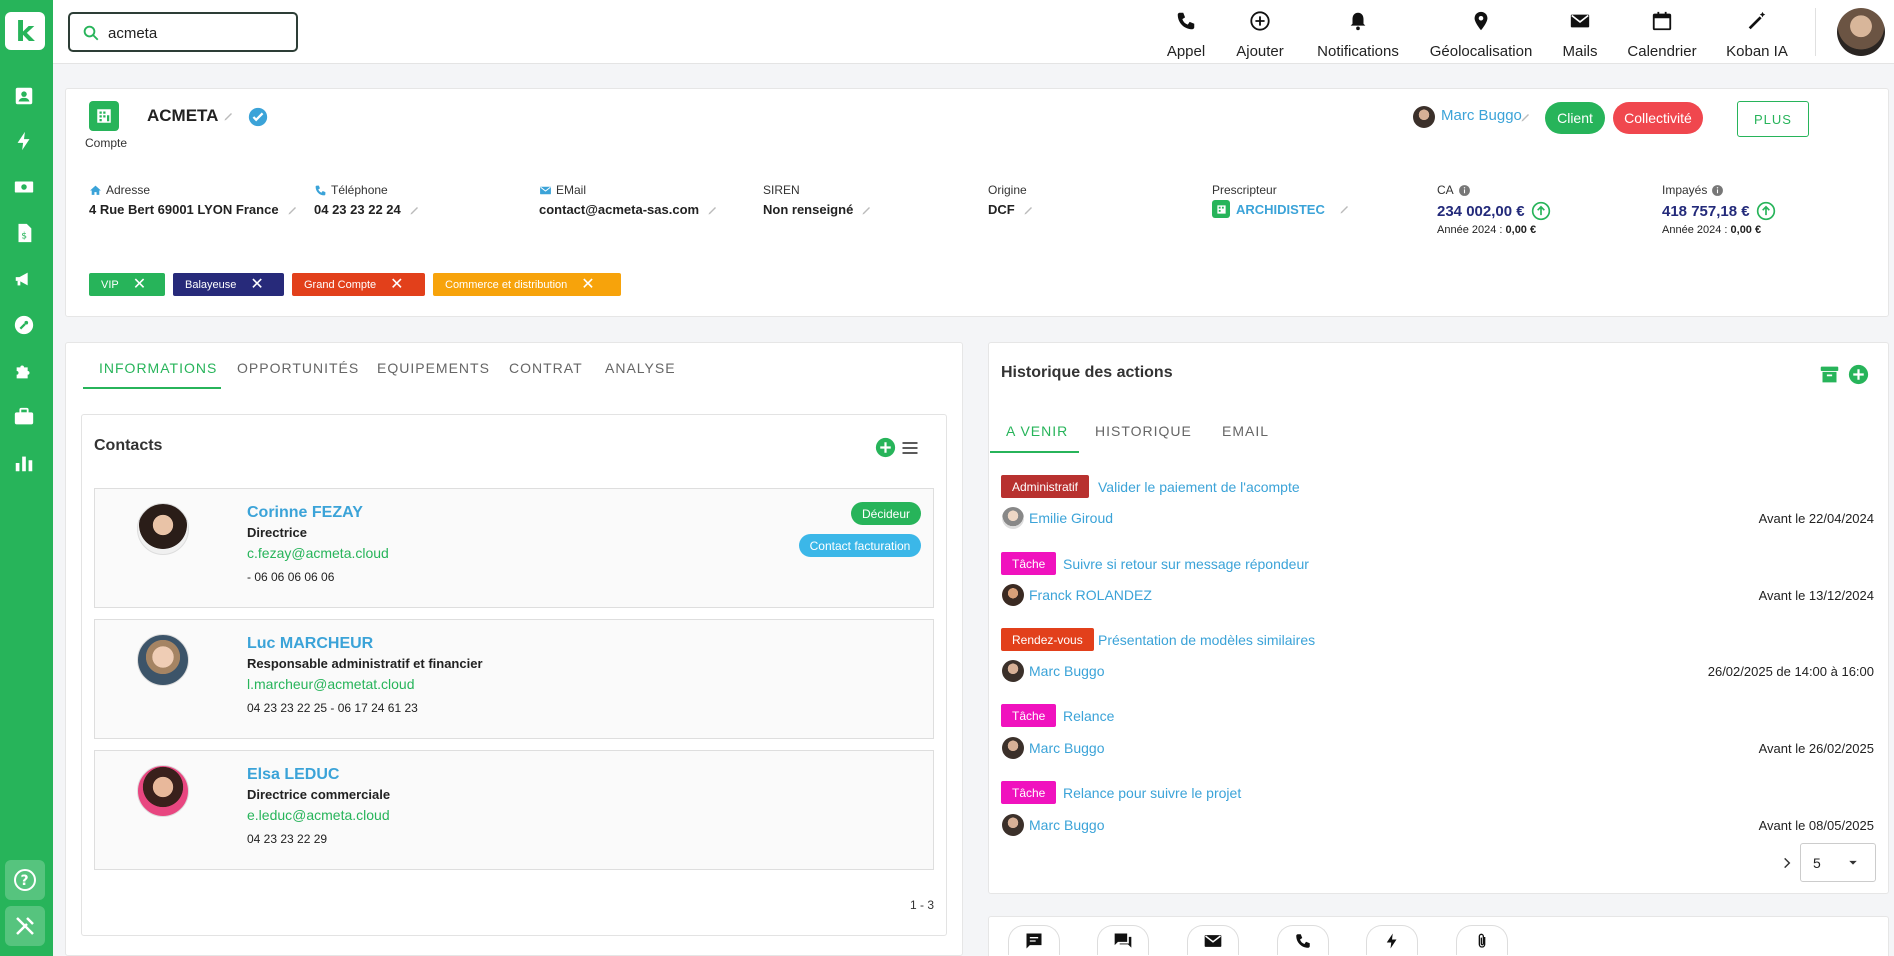 Image resolution: width=1894 pixels, height=956 pixels. Describe the element at coordinates (310, 644) in the screenshot. I see `contact-name: Luc MARCHEUR` at that location.